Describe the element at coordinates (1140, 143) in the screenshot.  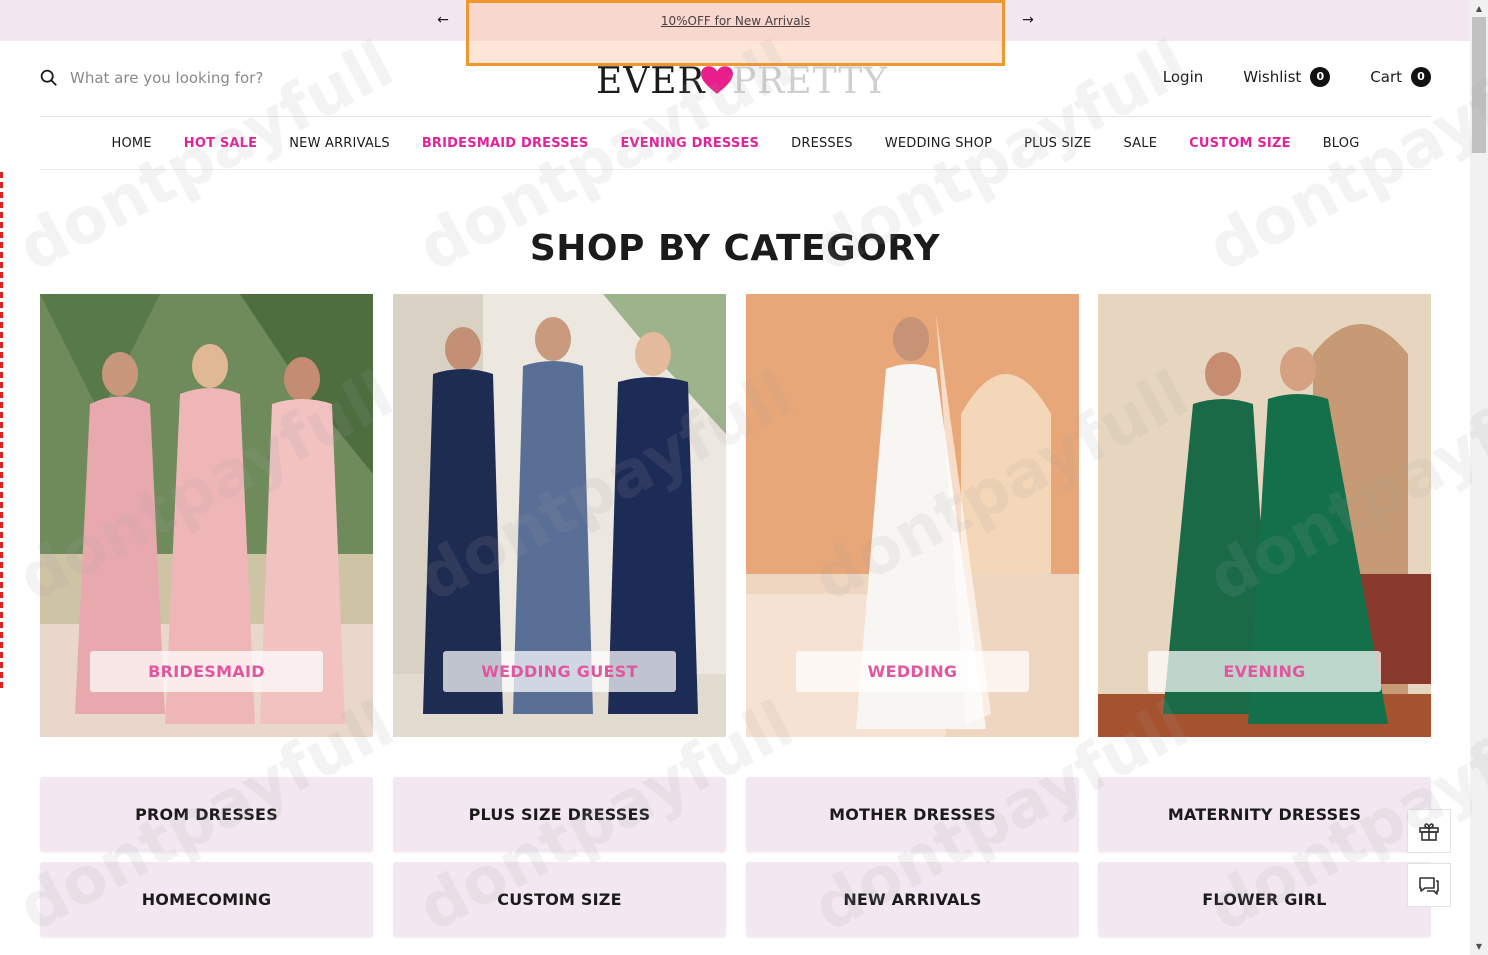
I see `nav-item-sale: SALE` at that location.